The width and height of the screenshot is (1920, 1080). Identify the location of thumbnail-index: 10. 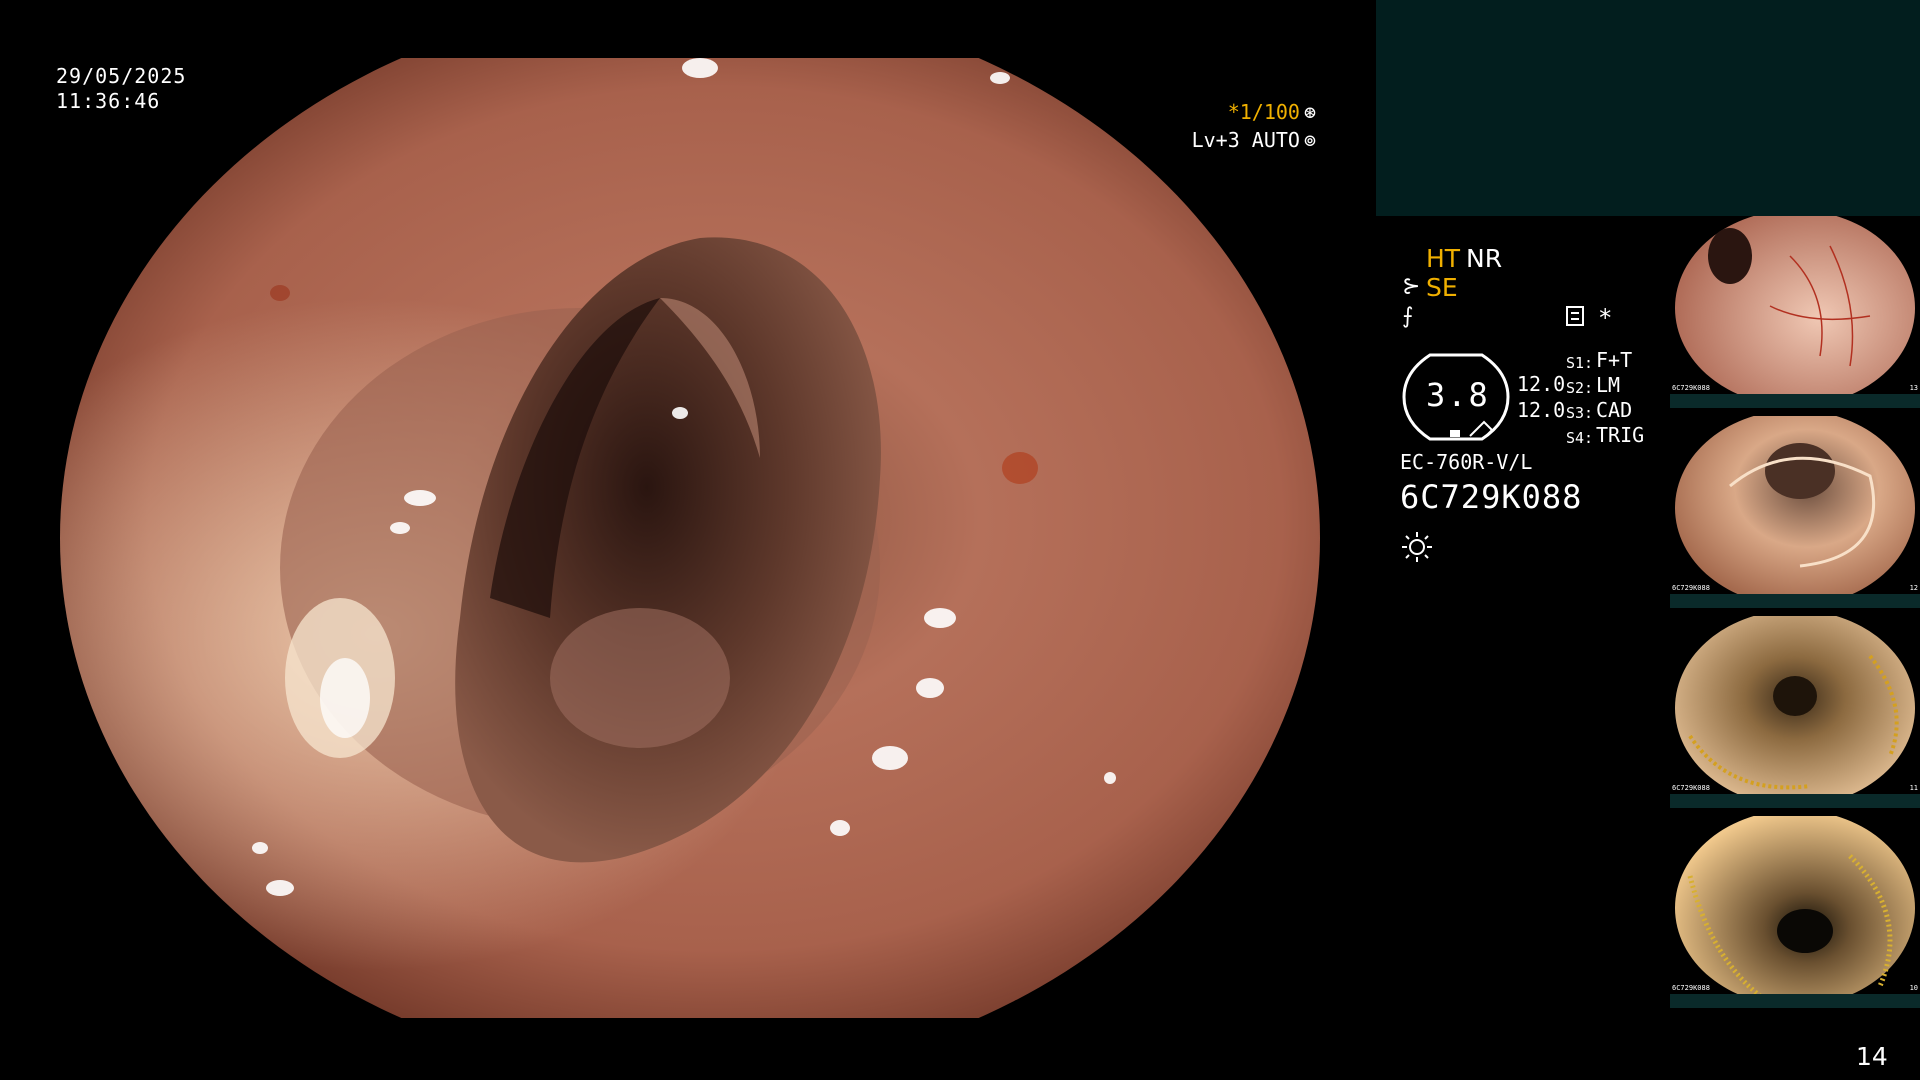
(1913, 988).